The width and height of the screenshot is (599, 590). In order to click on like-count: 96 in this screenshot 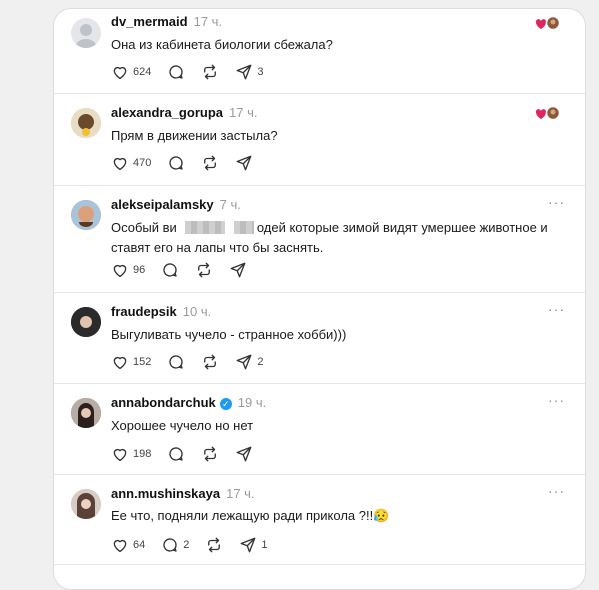, I will do `click(139, 270)`.